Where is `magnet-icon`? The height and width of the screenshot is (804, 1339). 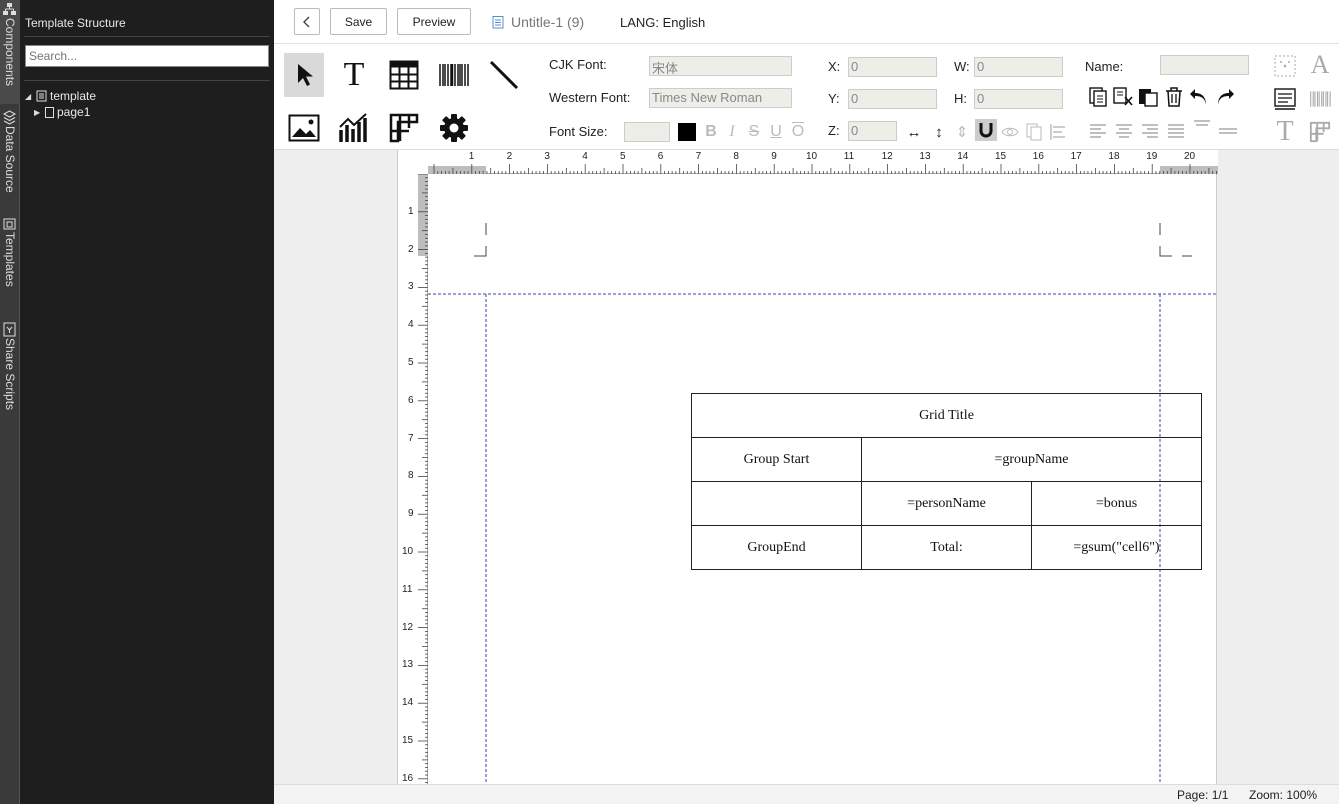 magnet-icon is located at coordinates (986, 130).